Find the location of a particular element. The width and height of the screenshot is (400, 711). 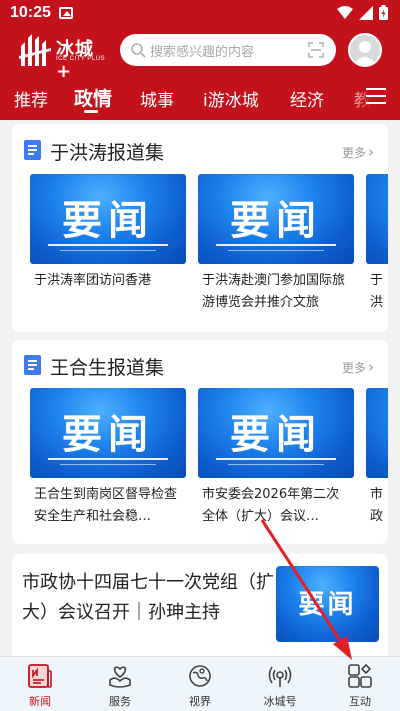

nav-label: 互动 is located at coordinates (360, 701).